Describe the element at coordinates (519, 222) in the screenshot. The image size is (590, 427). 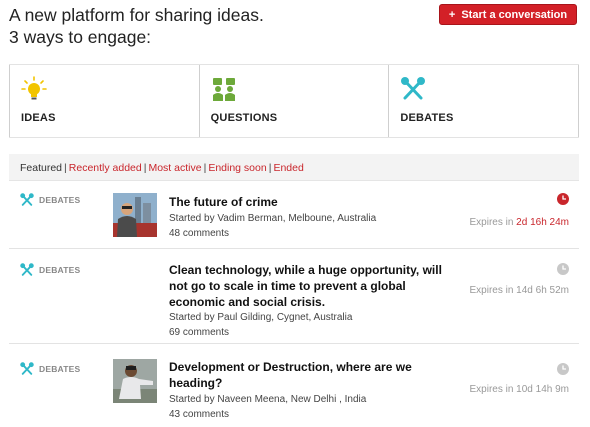
I see `expiry-time: Expires in 2d 16h 24m` at that location.